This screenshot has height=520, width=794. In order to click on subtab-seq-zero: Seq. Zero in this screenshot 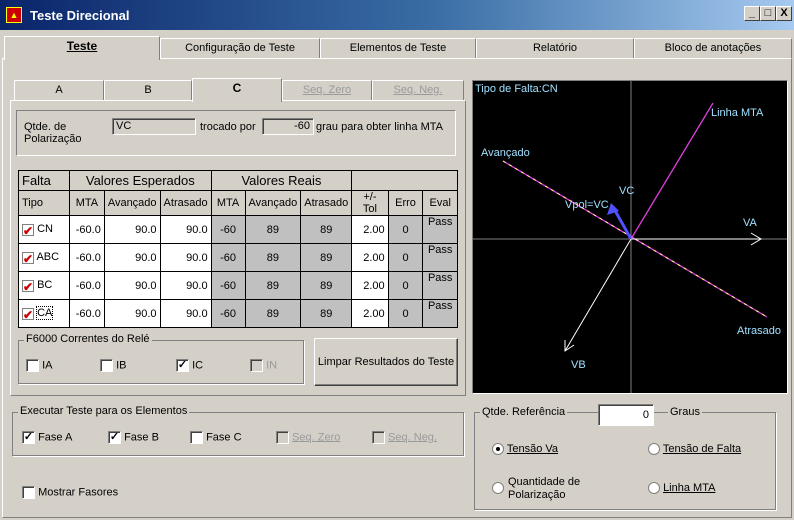, I will do `click(327, 90)`.